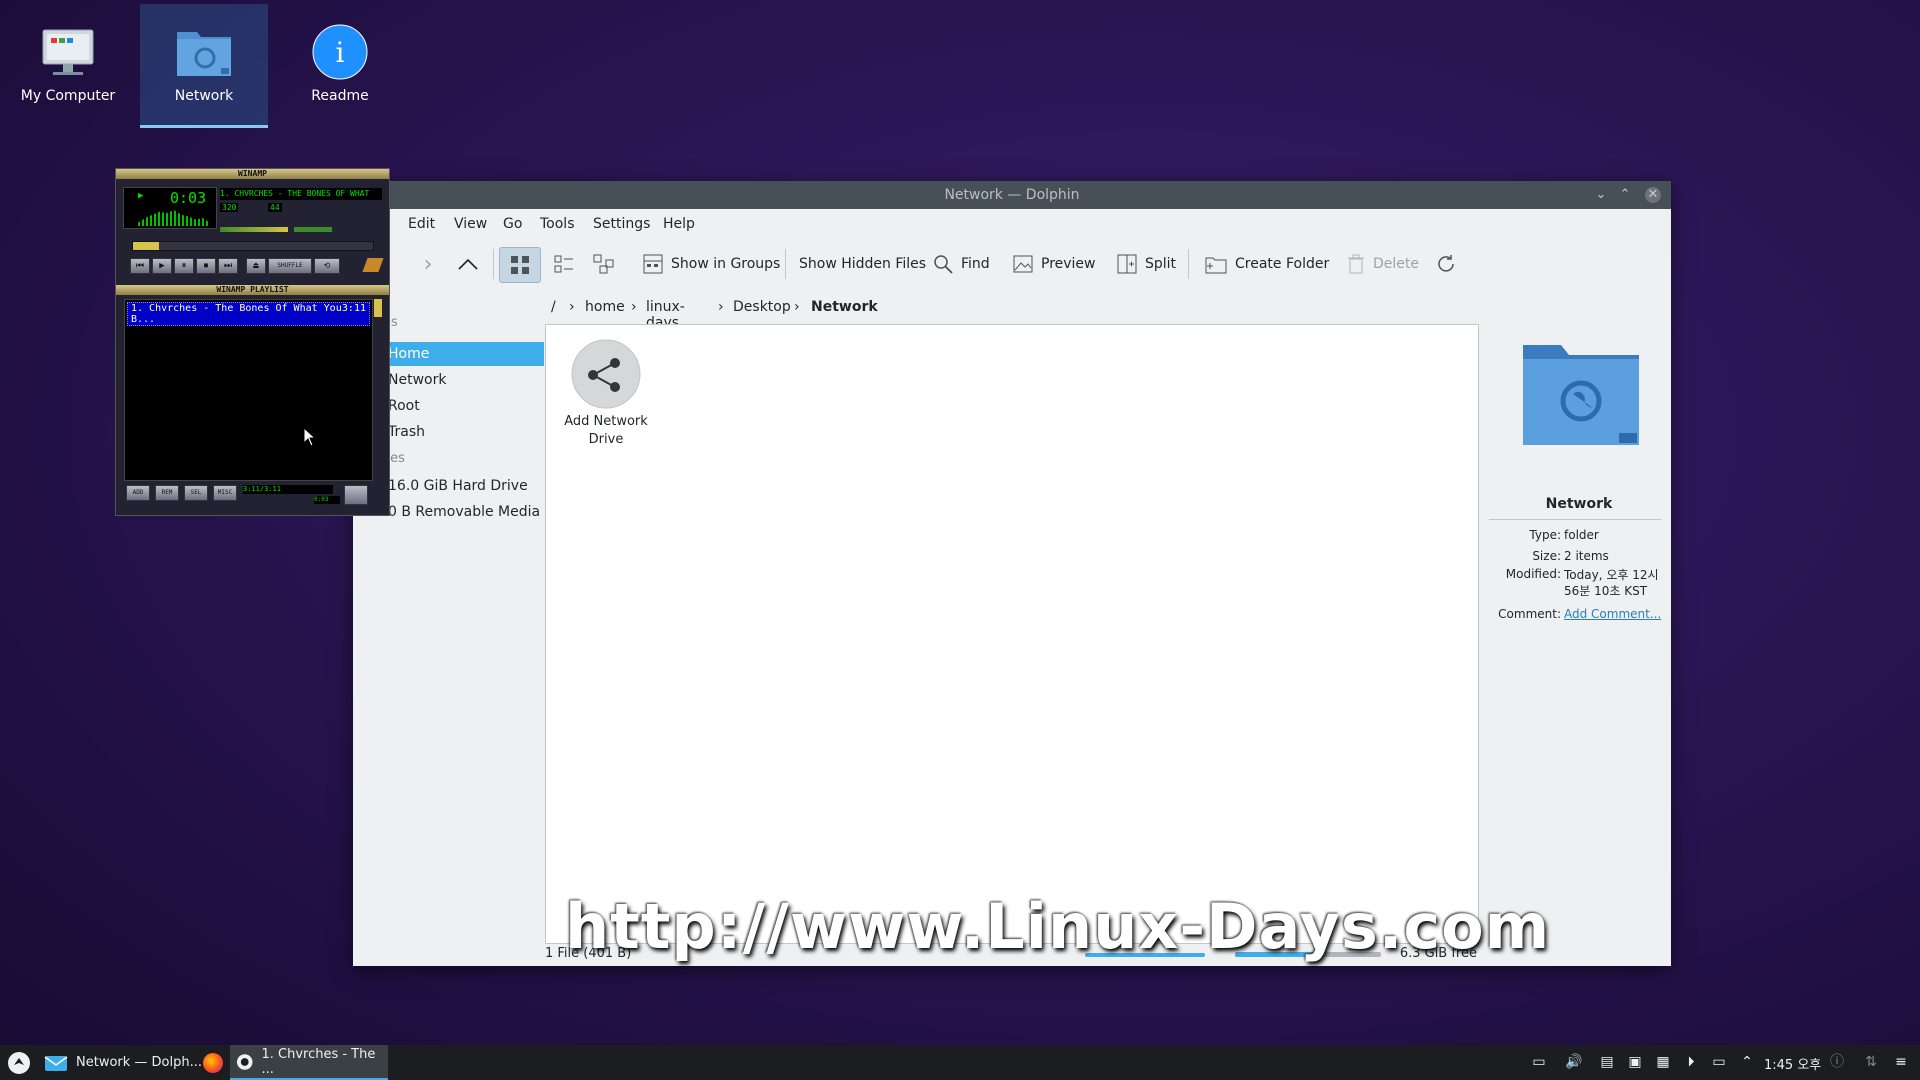 This screenshot has width=1920, height=1080. I want to click on desktop-icon-network: Network, so click(204, 66).